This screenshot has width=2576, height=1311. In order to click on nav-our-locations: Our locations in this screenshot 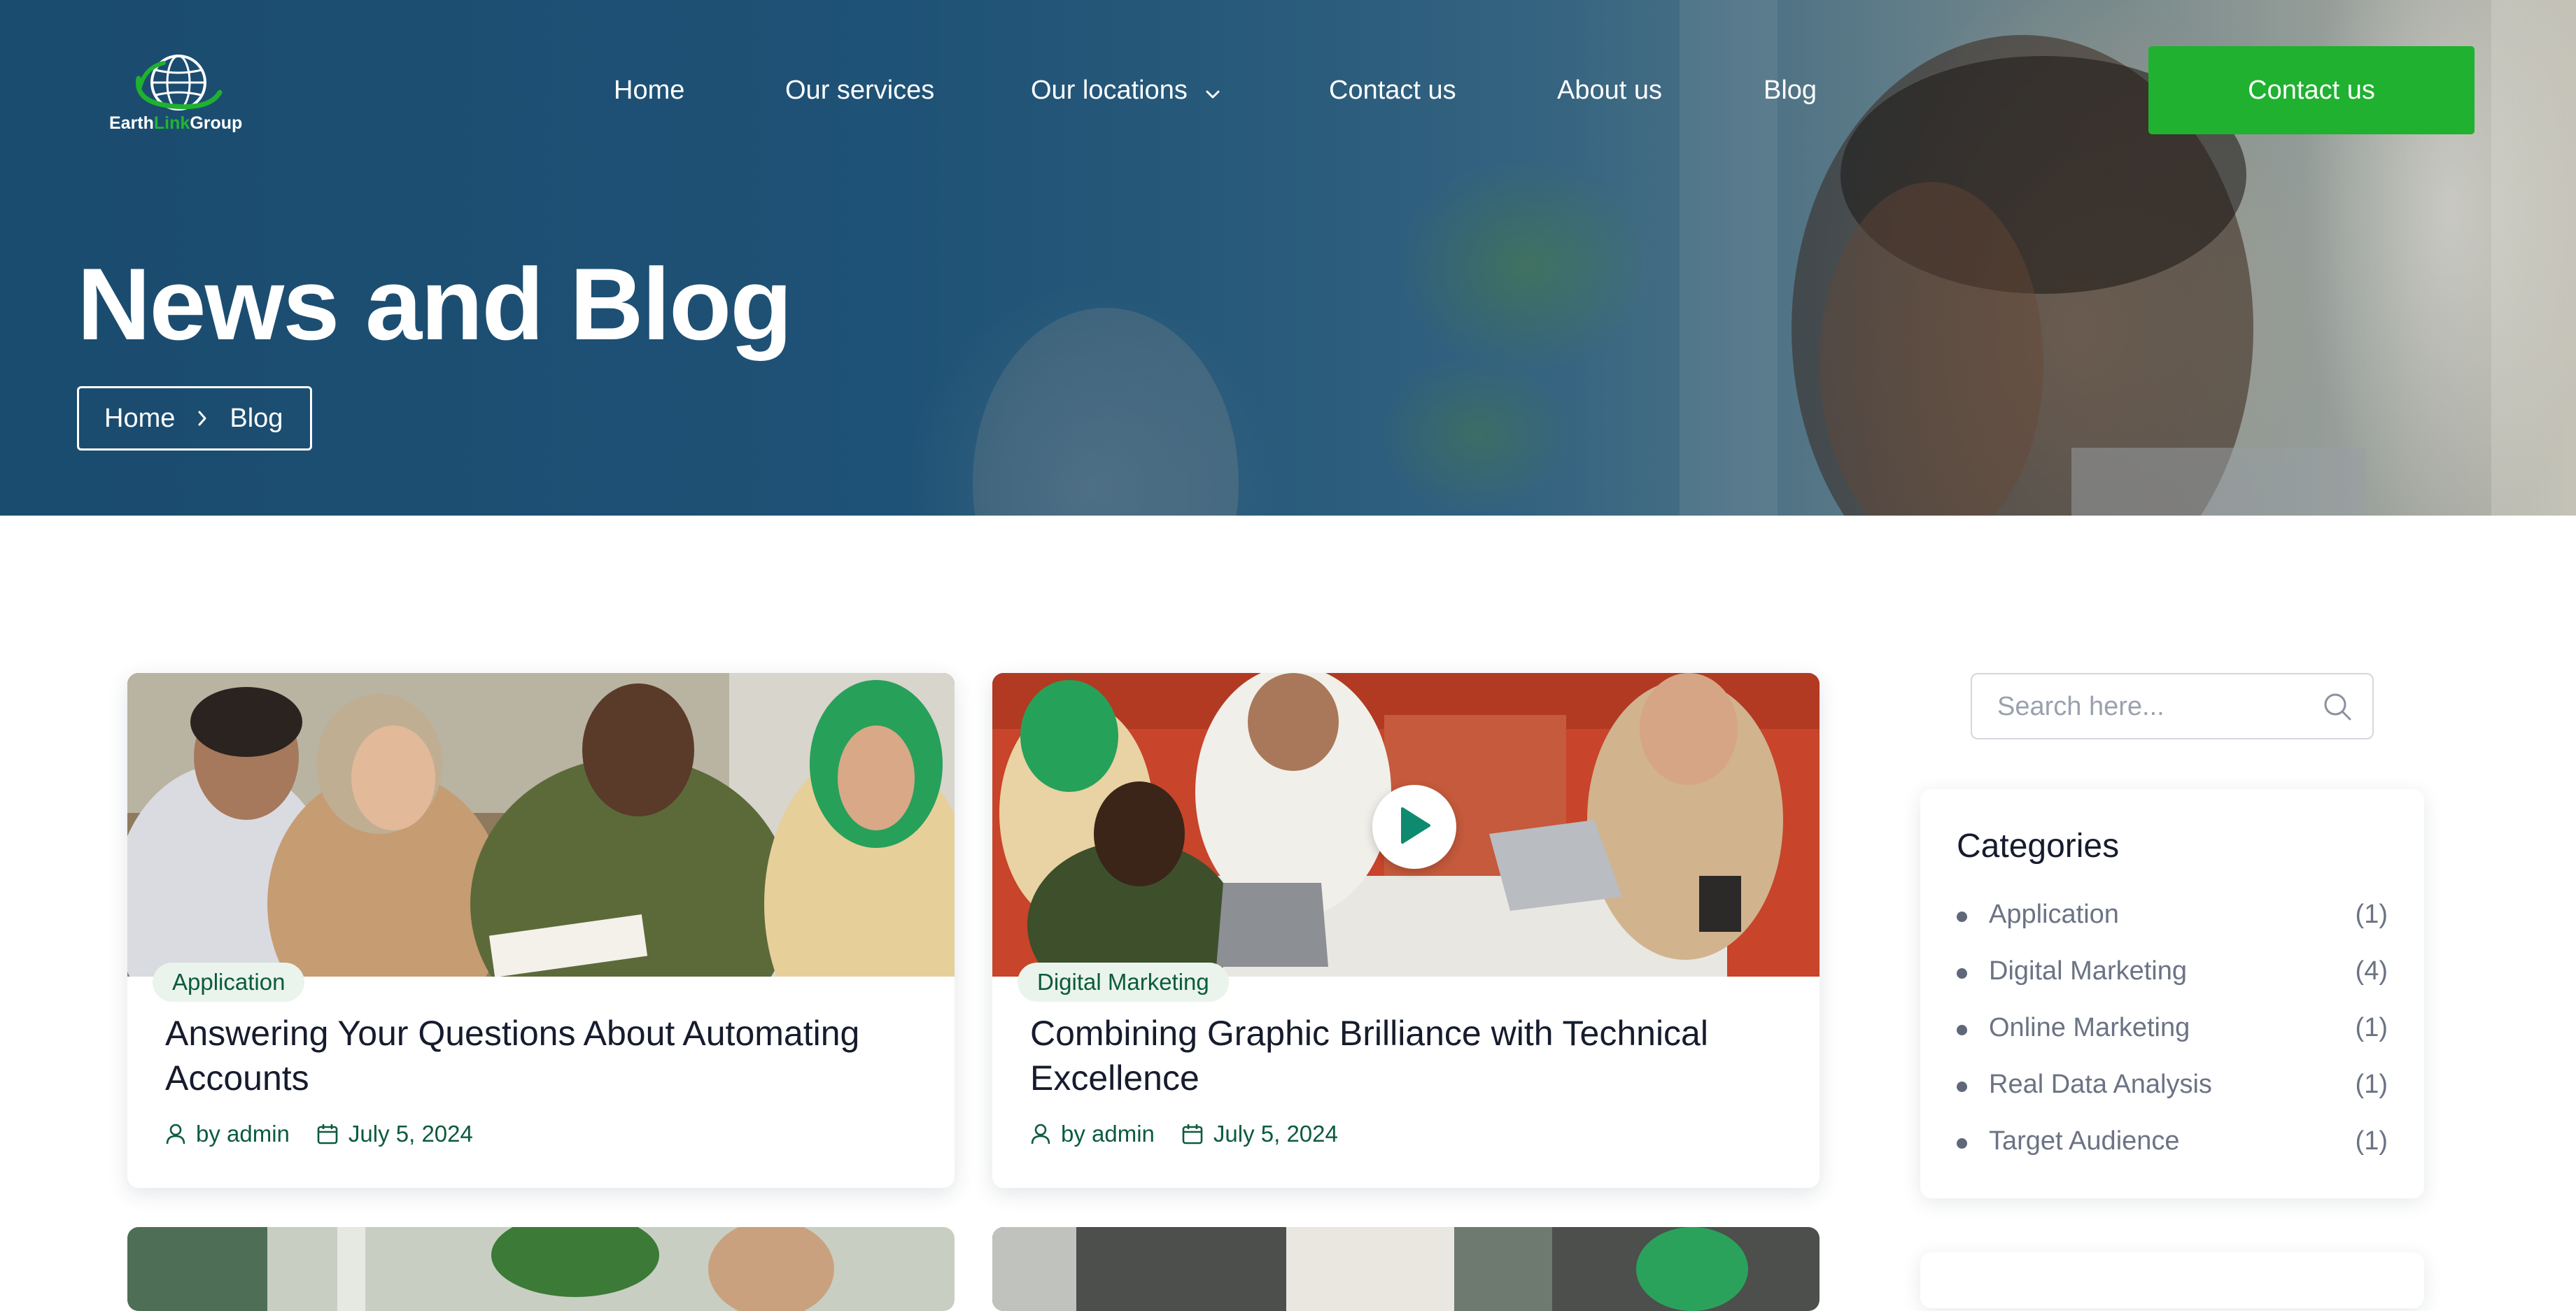, I will do `click(1126, 91)`.